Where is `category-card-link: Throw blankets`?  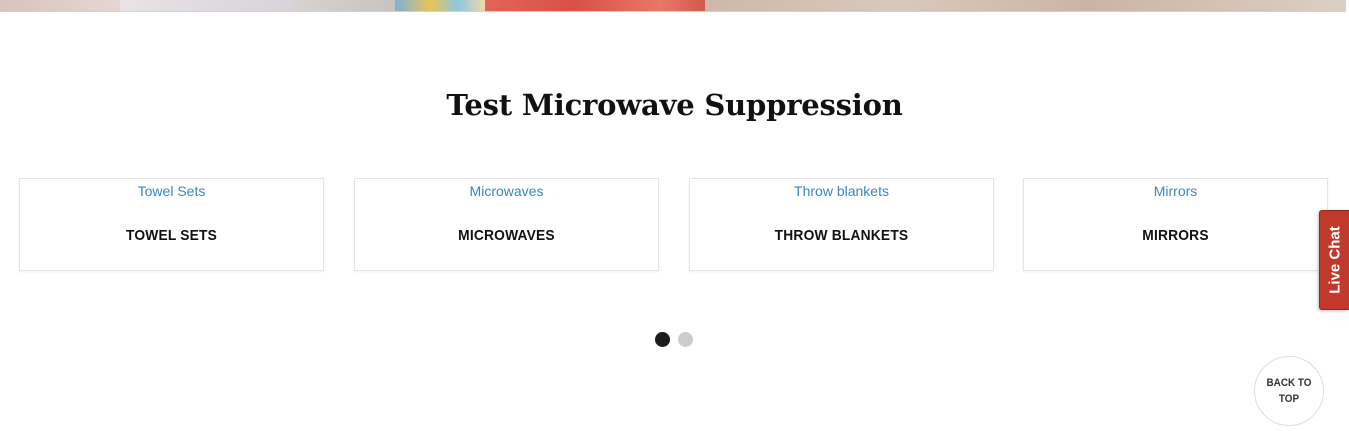
category-card-link: Throw blankets is located at coordinates (841, 191).